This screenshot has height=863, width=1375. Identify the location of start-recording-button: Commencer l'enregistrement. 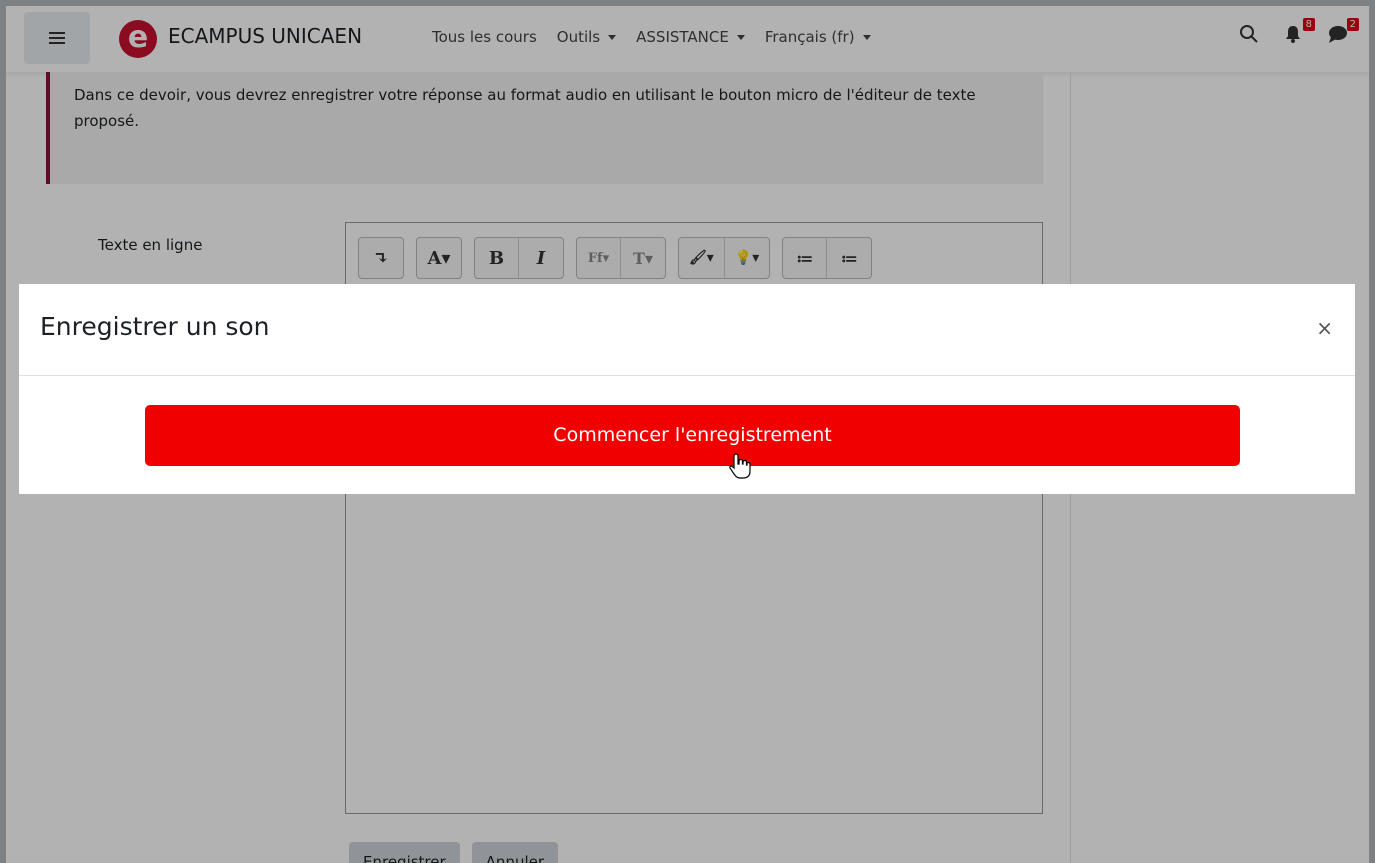
(692, 435).